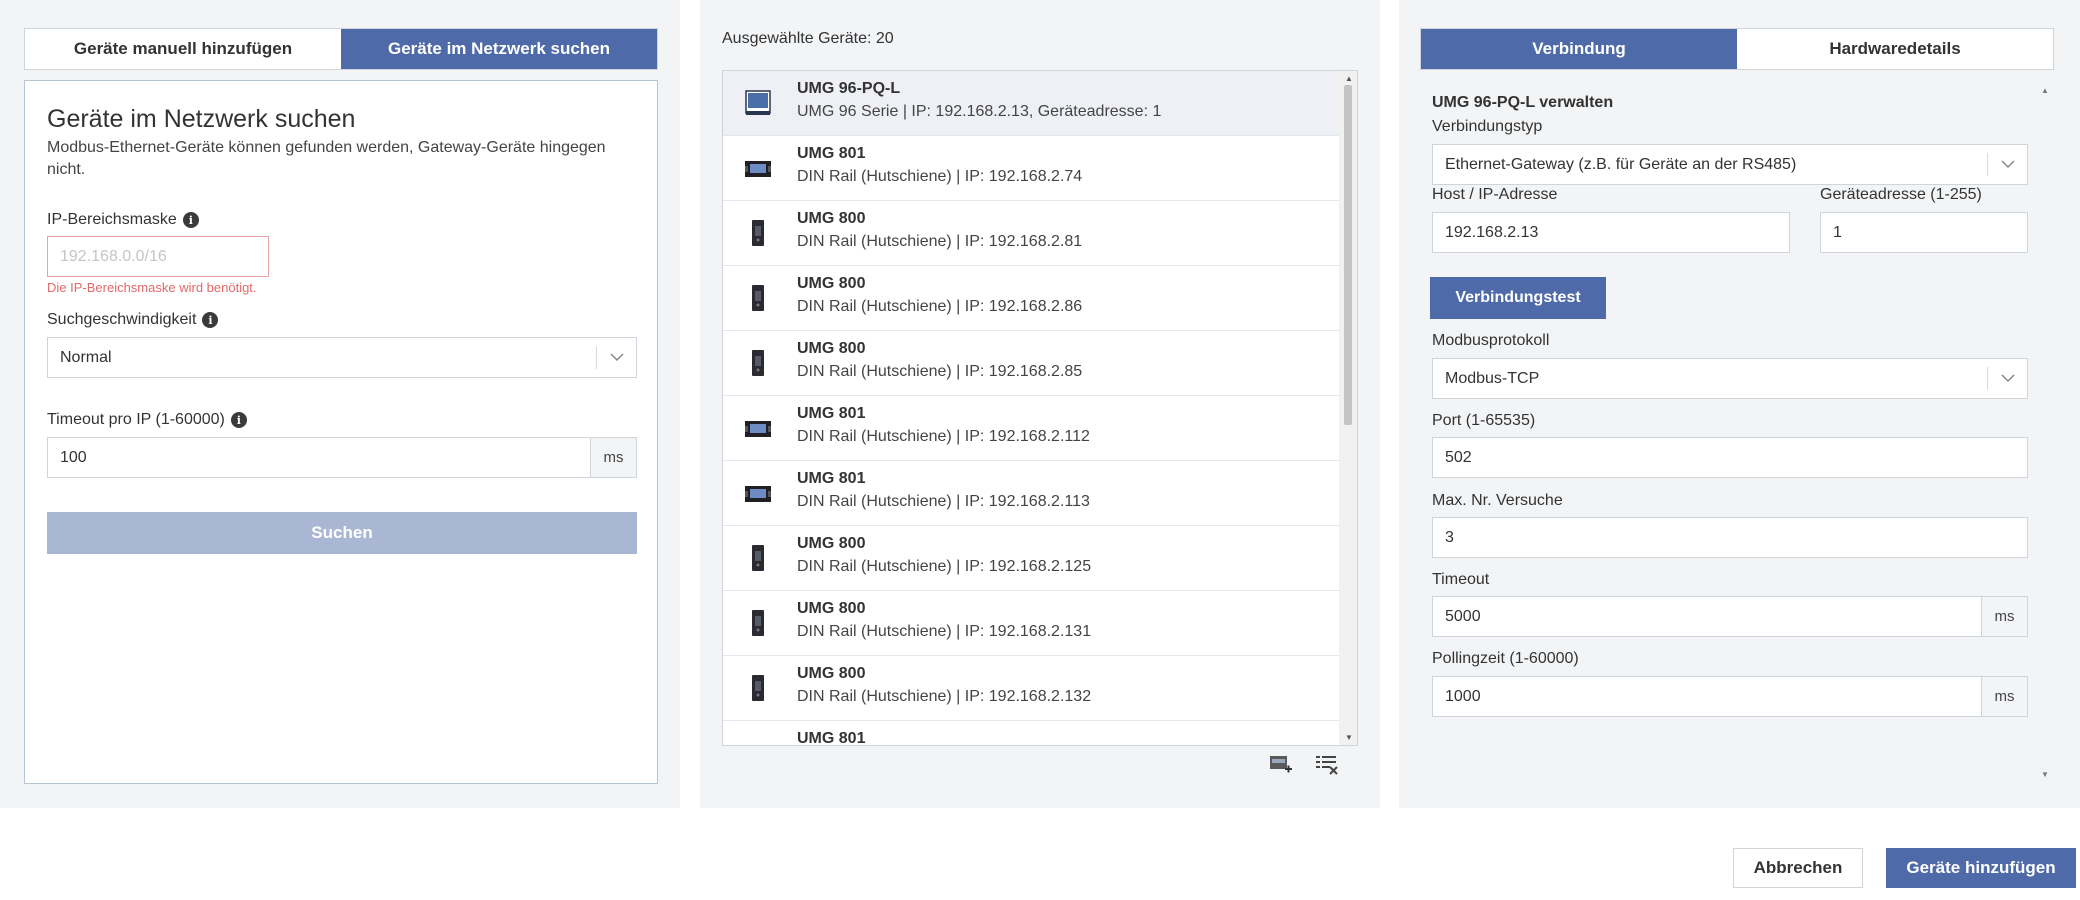  Describe the element at coordinates (342, 457) in the screenshot. I see `timeout-input: 100 ms` at that location.